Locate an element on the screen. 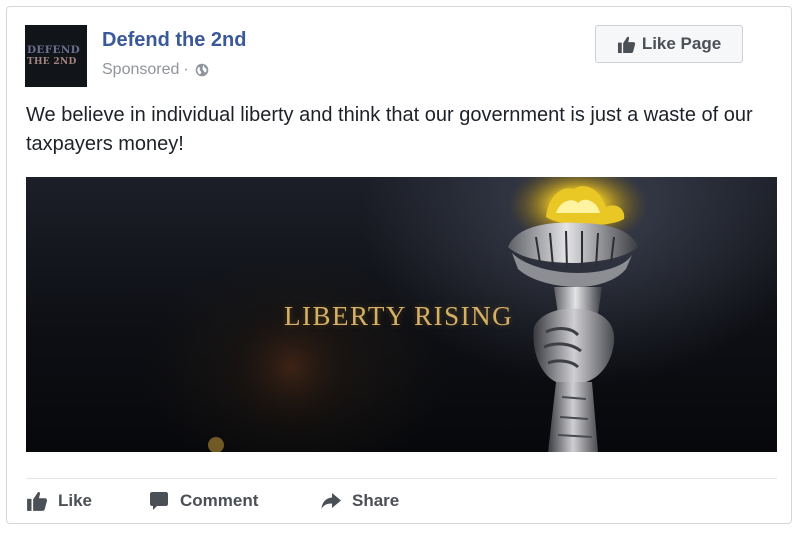 The image size is (800, 538). page-avatar: DEFEND THE 2ND is located at coordinates (56, 56).